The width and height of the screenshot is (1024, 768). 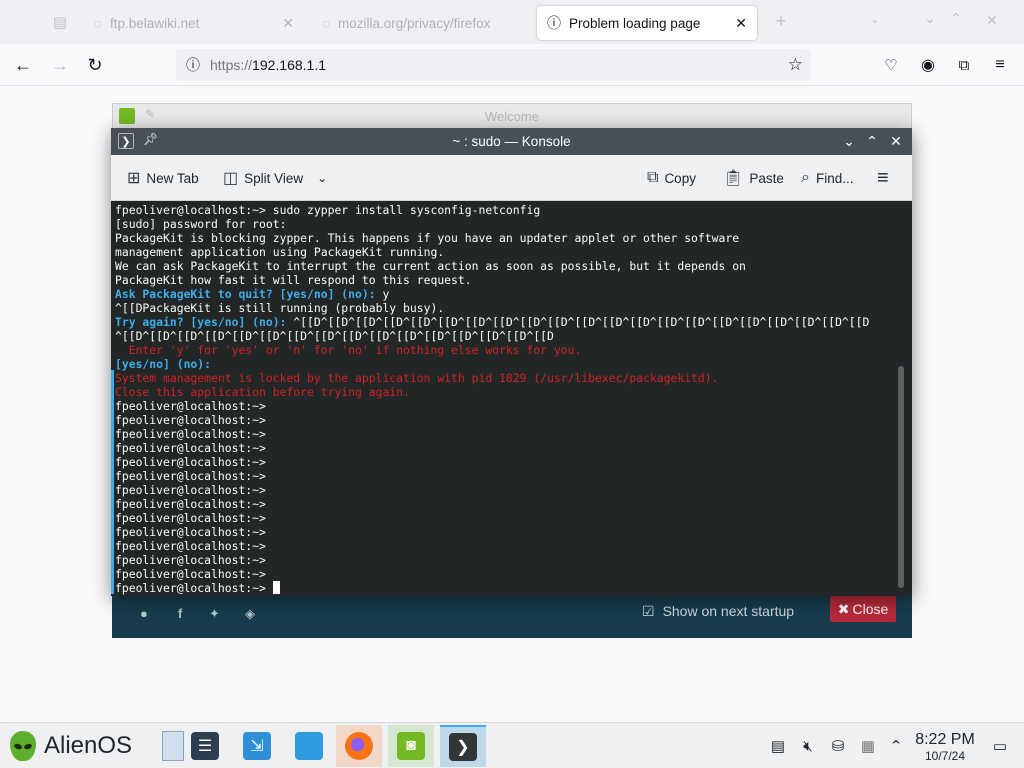 I want to click on copy-label: Copy, so click(x=680, y=178).